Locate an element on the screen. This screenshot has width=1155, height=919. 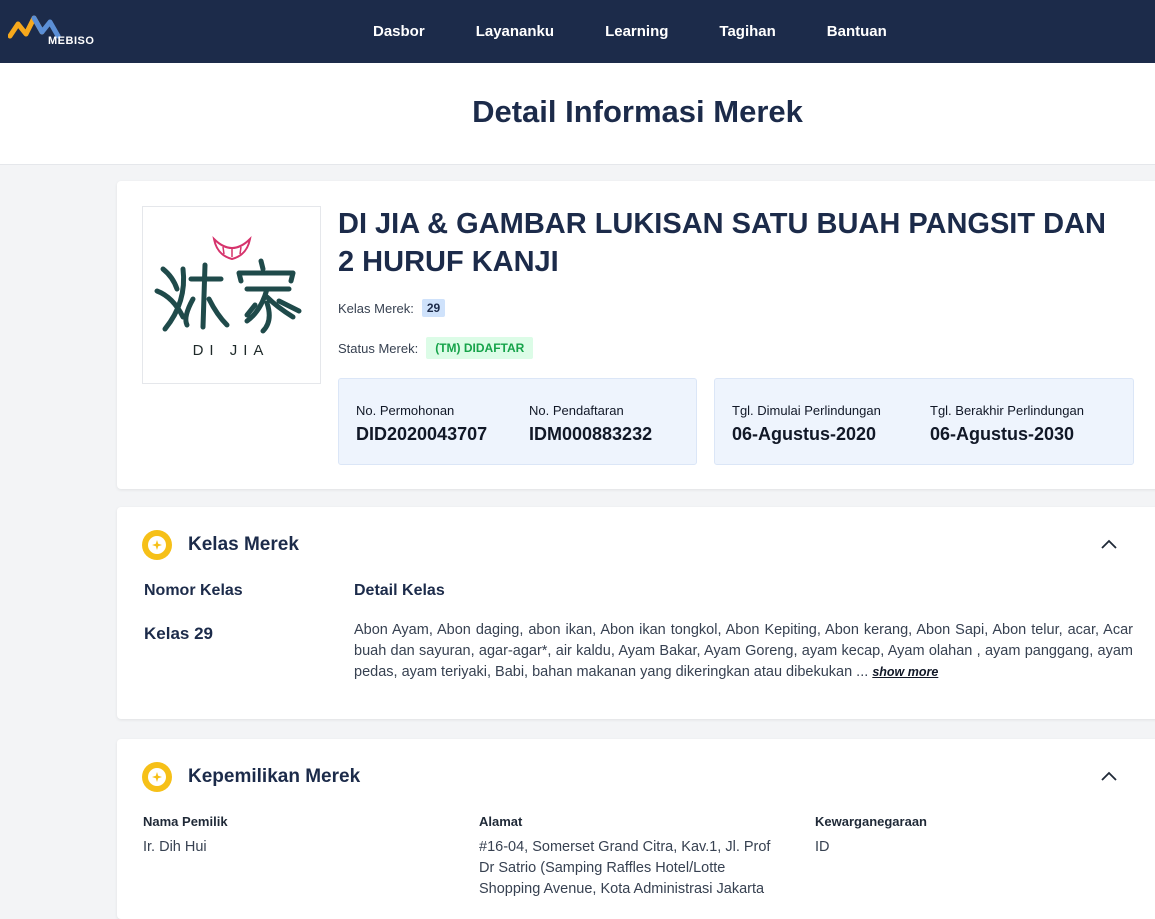
class-section-title: Kelas Merek is located at coordinates (243, 544).